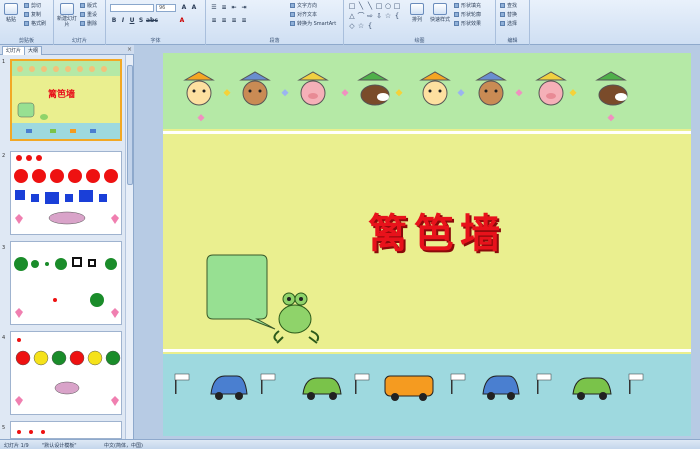  What do you see at coordinates (66, 100) in the screenshot?
I see `slide-thumbnail-1: 篱笆墙` at bounding box center [66, 100].